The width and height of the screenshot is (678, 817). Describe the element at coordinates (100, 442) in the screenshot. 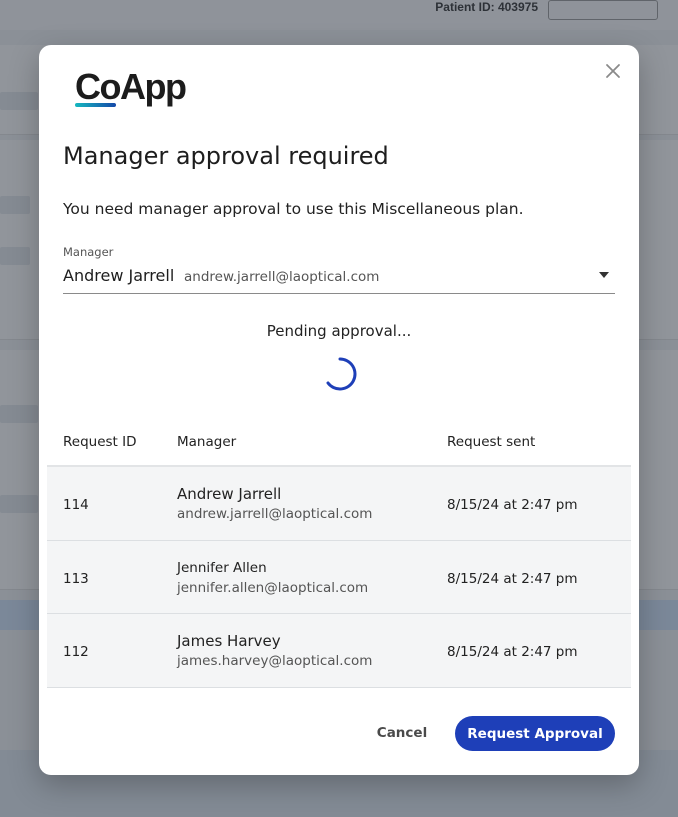

I see `column-header-request-id: Request ID` at that location.